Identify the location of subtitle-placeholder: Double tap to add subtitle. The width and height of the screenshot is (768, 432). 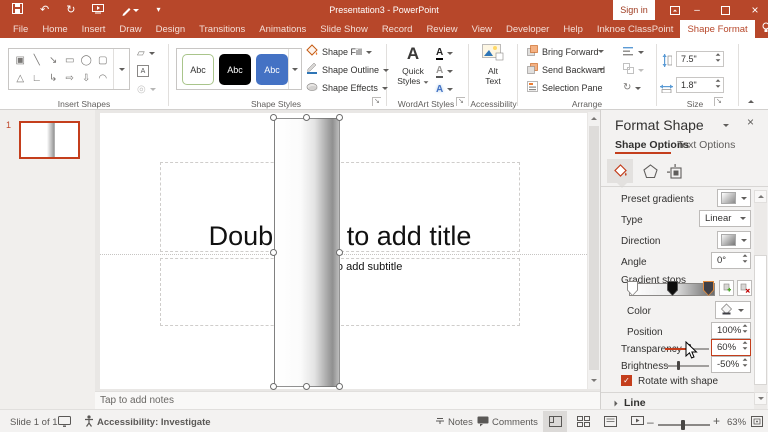
(340, 292).